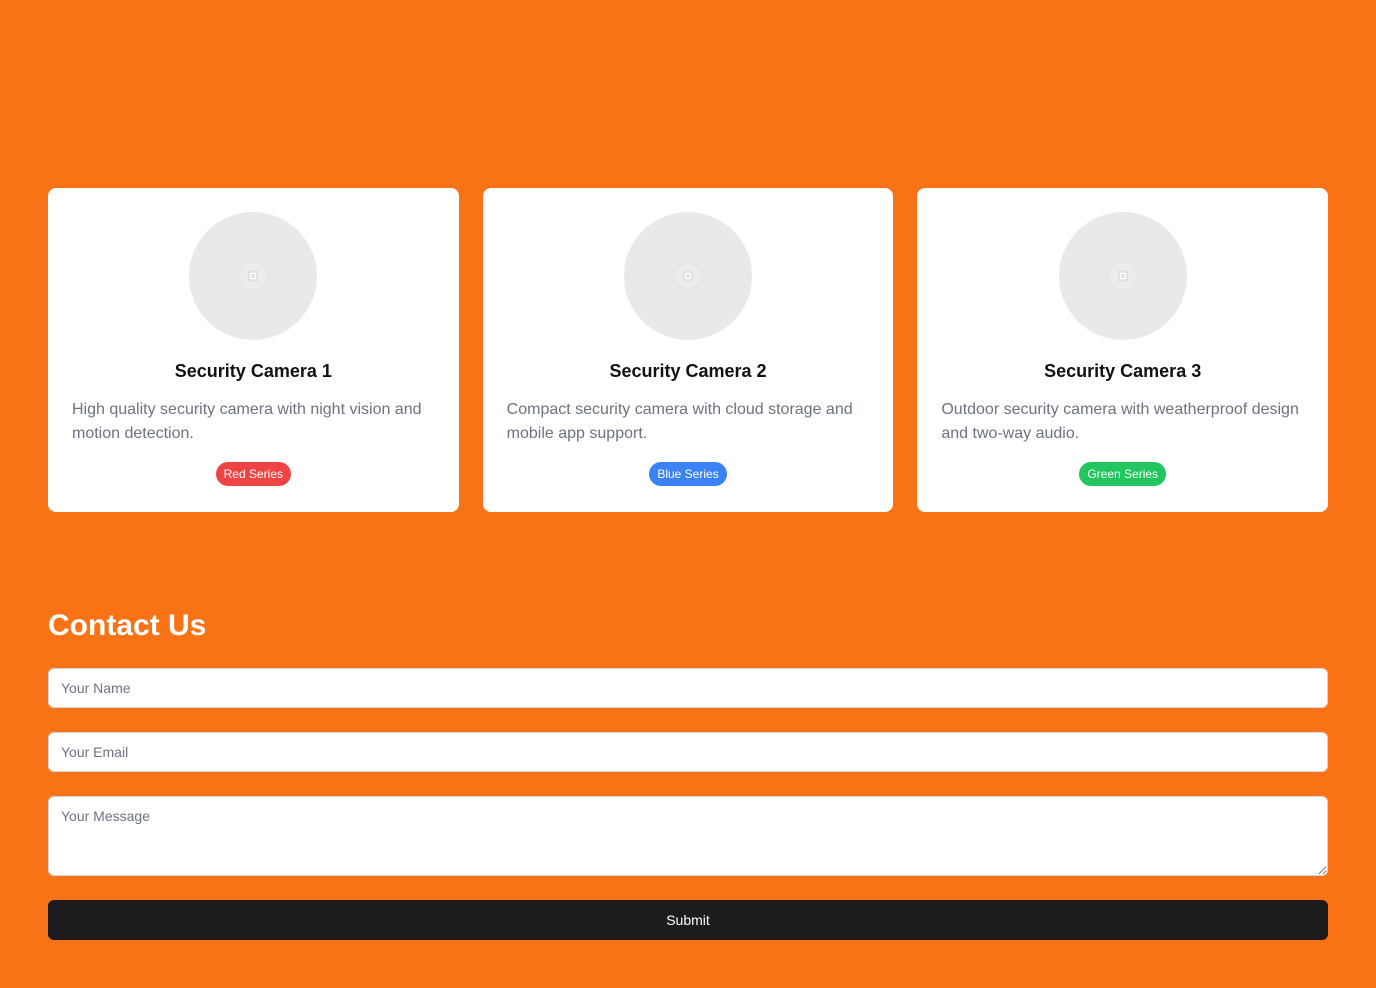  I want to click on message-textarea, so click(688, 836).